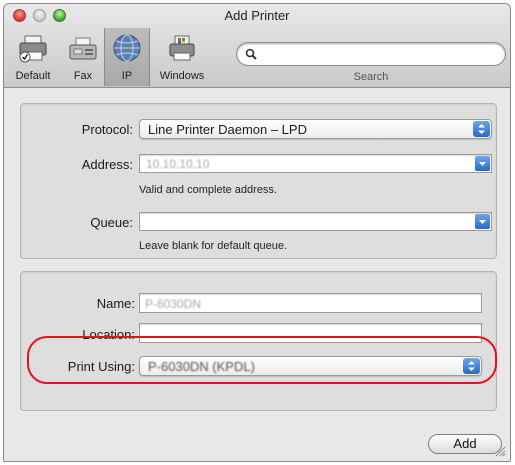 This screenshot has height=465, width=515. I want to click on window-title: Add Printer, so click(257, 15).